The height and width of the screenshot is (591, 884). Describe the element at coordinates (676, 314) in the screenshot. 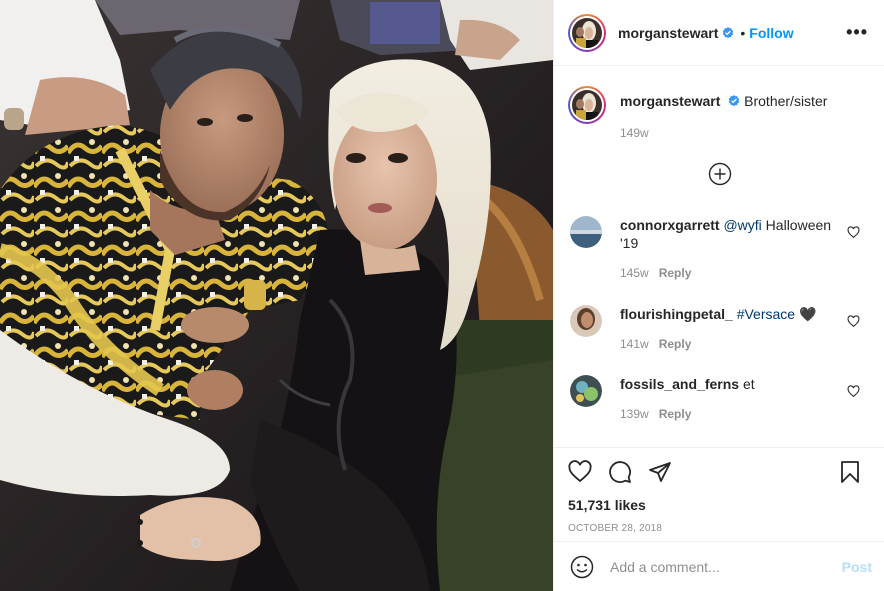

I see `comment-username: flourishingpetal_` at that location.